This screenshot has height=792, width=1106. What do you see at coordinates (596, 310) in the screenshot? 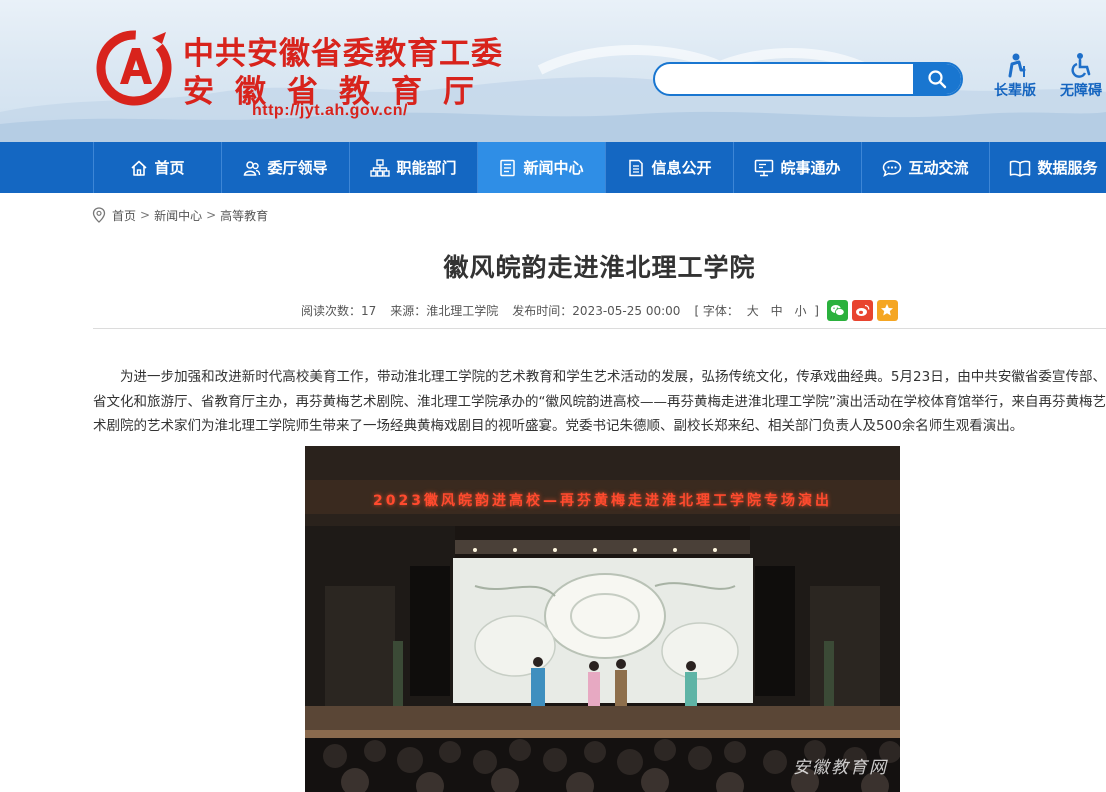
I see `publish-time: 发布时间：2023-05-25 00:00` at bounding box center [596, 310].